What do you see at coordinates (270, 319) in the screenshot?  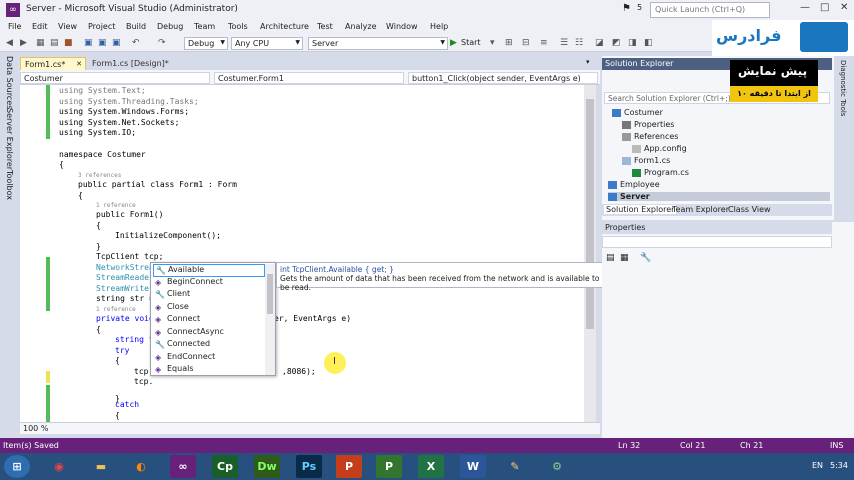 I see `intellisense-scrollbar` at bounding box center [270, 319].